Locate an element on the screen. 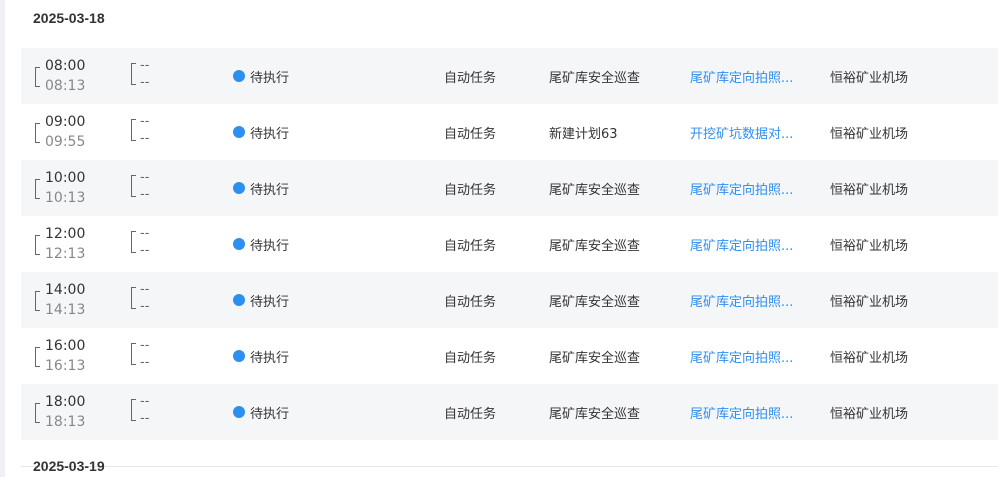  planned-end-time: 14:13 is located at coordinates (65, 310).